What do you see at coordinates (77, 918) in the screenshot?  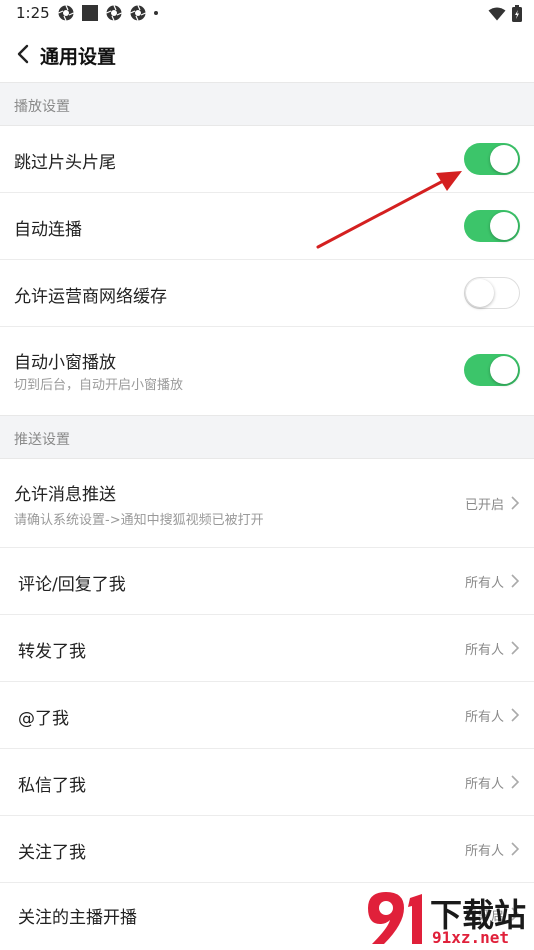 I see `row-label: 关注的主播开播` at bounding box center [77, 918].